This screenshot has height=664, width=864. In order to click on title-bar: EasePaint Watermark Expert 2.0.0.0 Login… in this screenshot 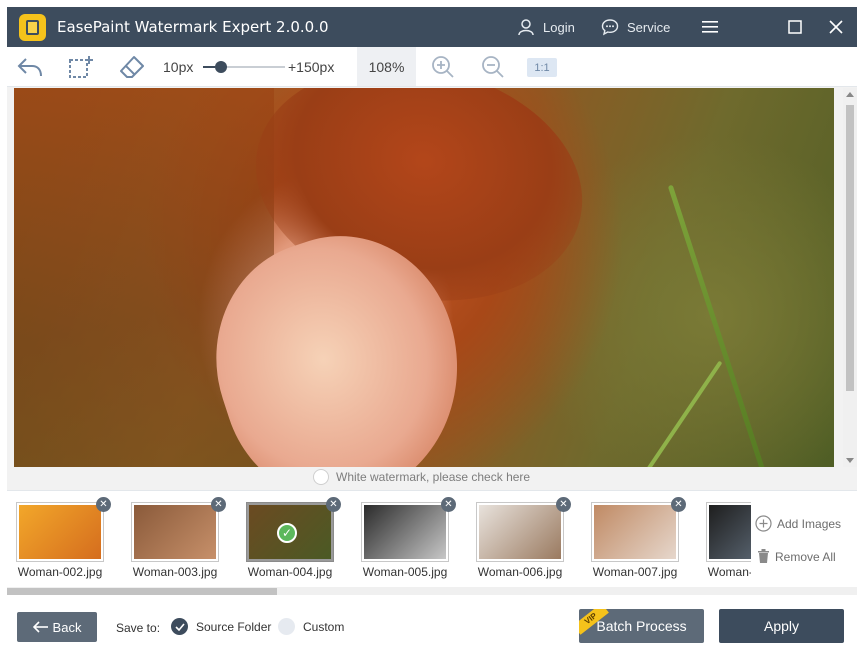, I will do `click(432, 27)`.